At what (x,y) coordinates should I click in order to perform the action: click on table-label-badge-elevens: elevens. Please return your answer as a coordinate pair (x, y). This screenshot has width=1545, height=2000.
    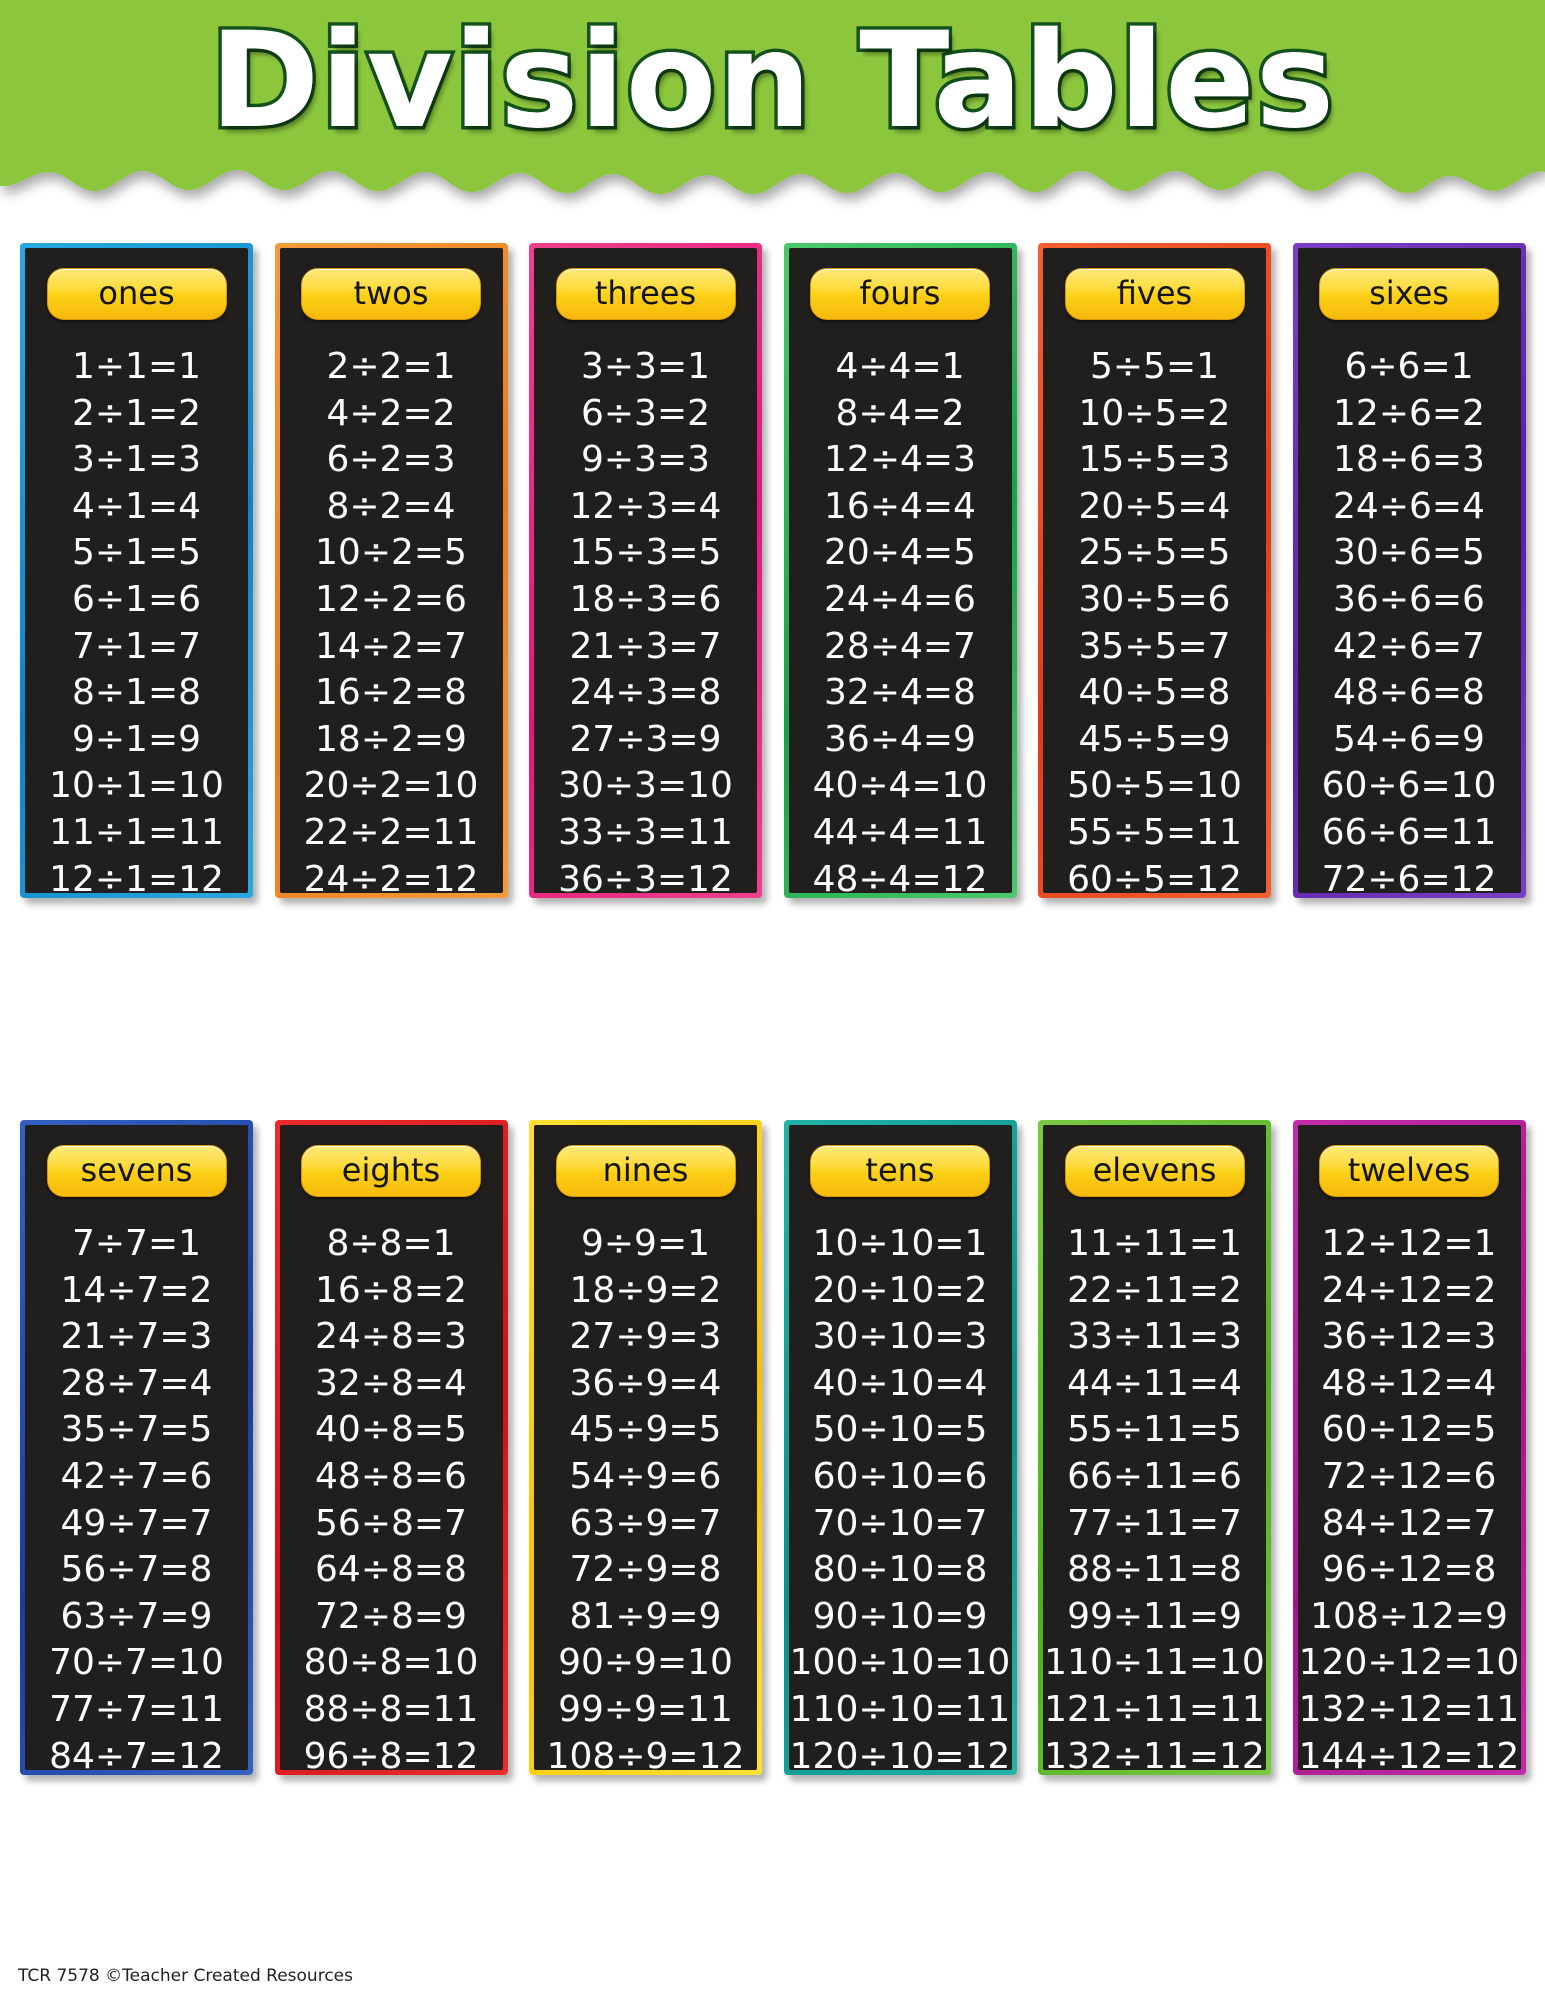
    Looking at the image, I should click on (1154, 1171).